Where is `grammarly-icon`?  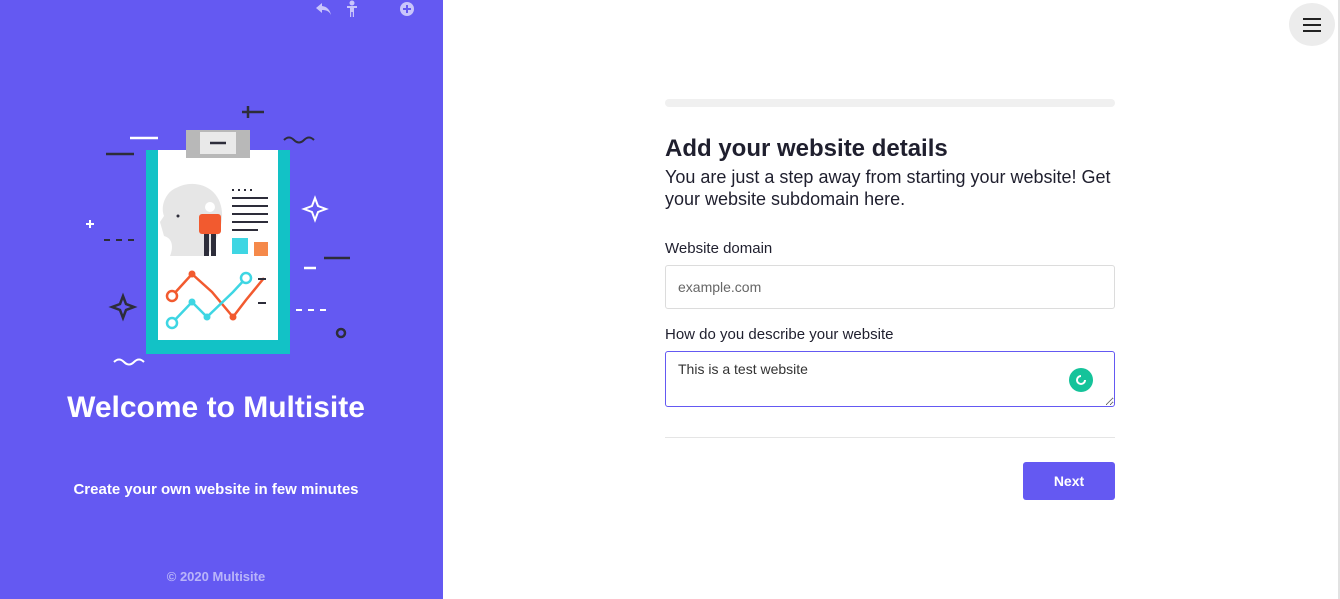 grammarly-icon is located at coordinates (1081, 380).